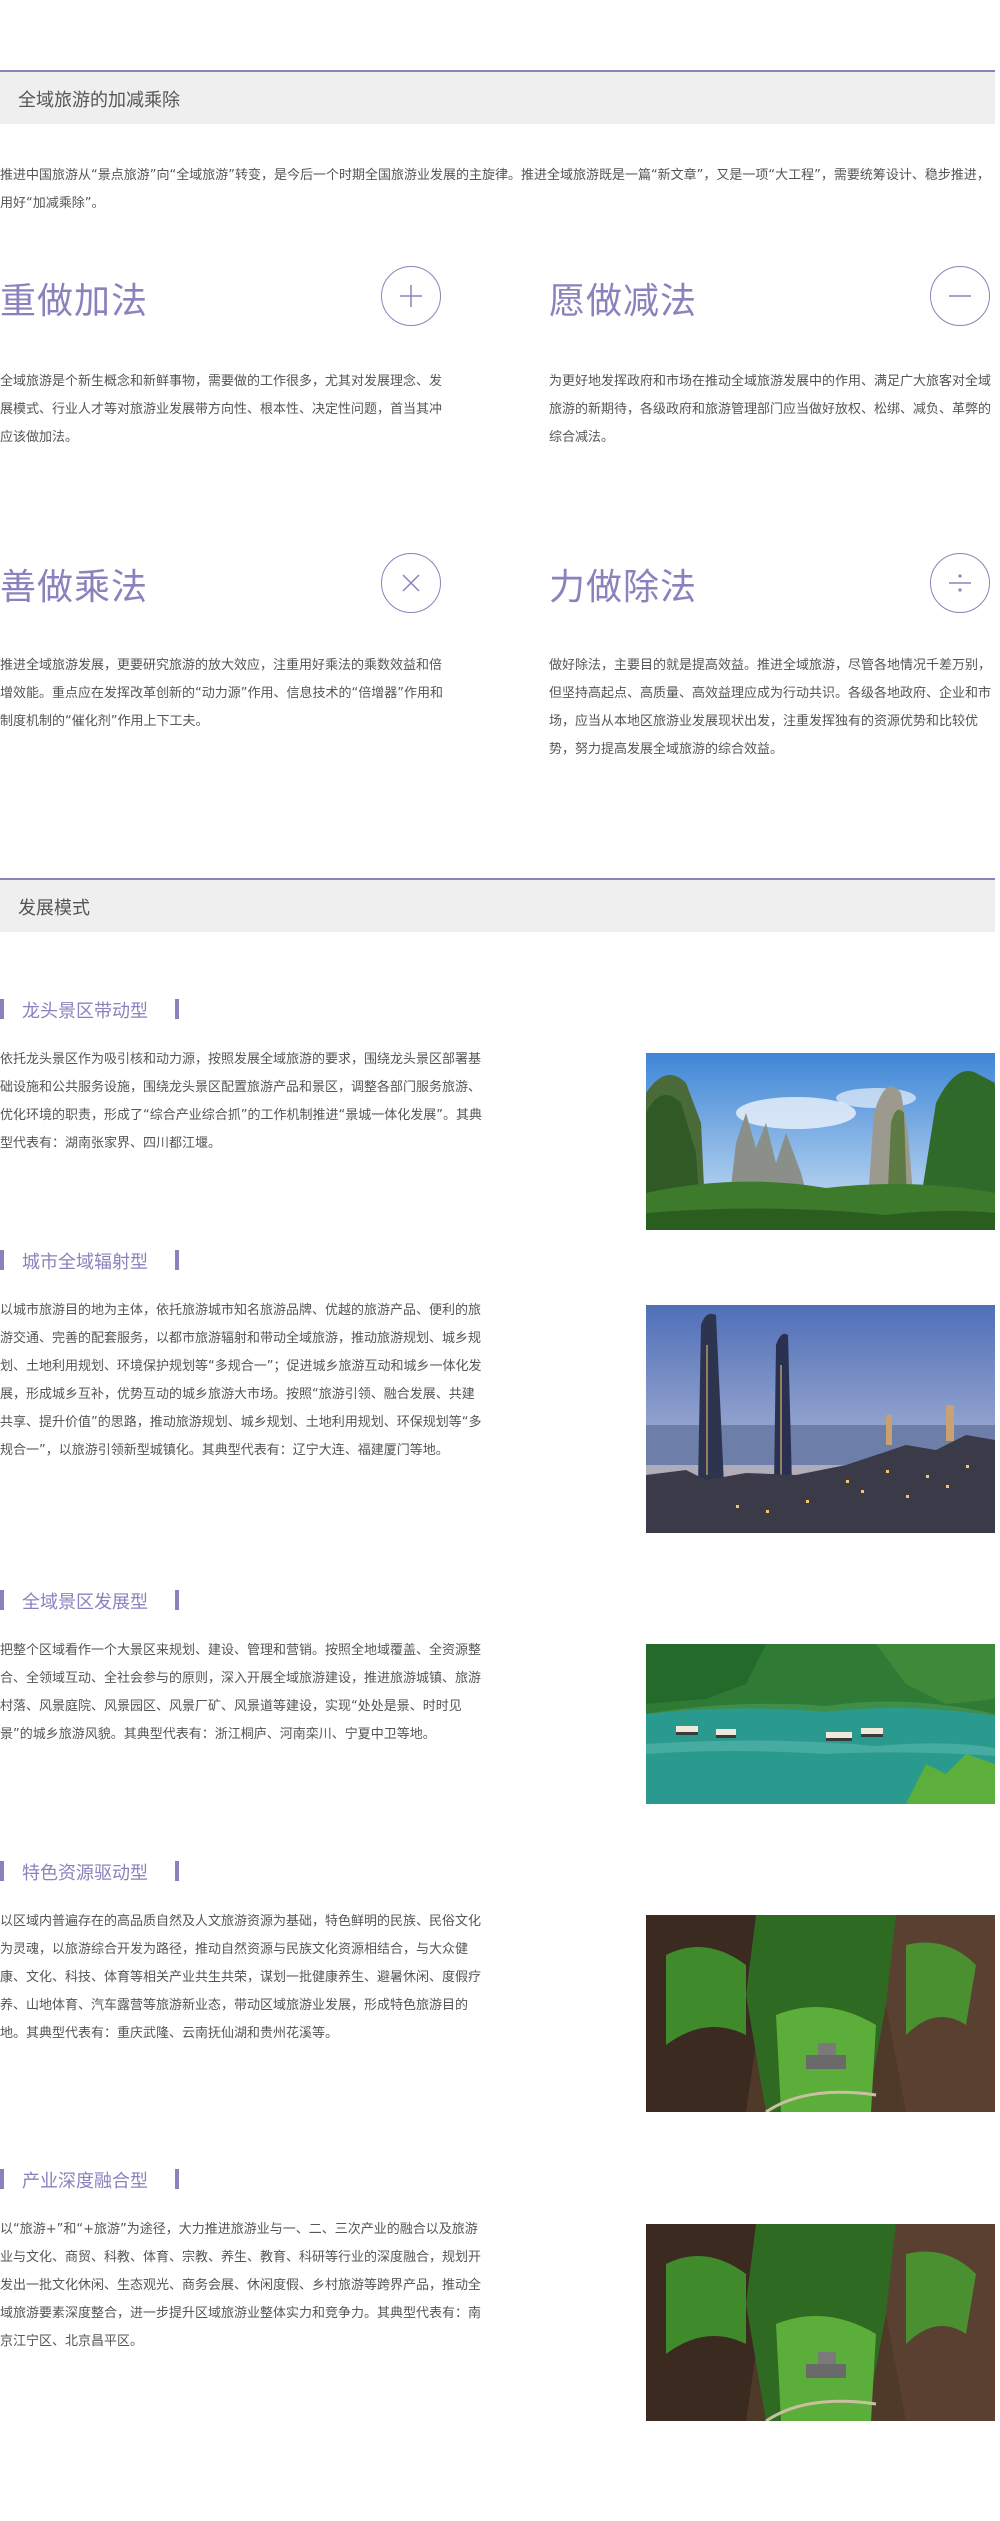 The image size is (1000, 2521). Describe the element at coordinates (411, 583) in the screenshot. I see `multiply-icon` at that location.